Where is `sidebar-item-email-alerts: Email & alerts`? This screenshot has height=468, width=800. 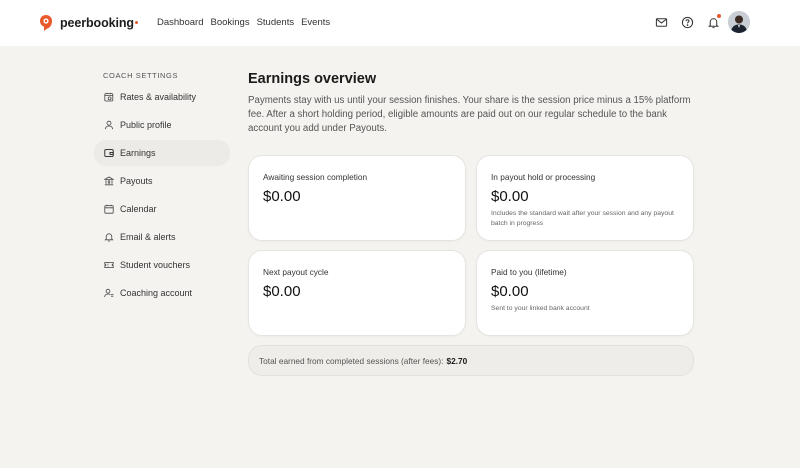
sidebar-item-email-alerts: Email & alerts is located at coordinates (162, 237).